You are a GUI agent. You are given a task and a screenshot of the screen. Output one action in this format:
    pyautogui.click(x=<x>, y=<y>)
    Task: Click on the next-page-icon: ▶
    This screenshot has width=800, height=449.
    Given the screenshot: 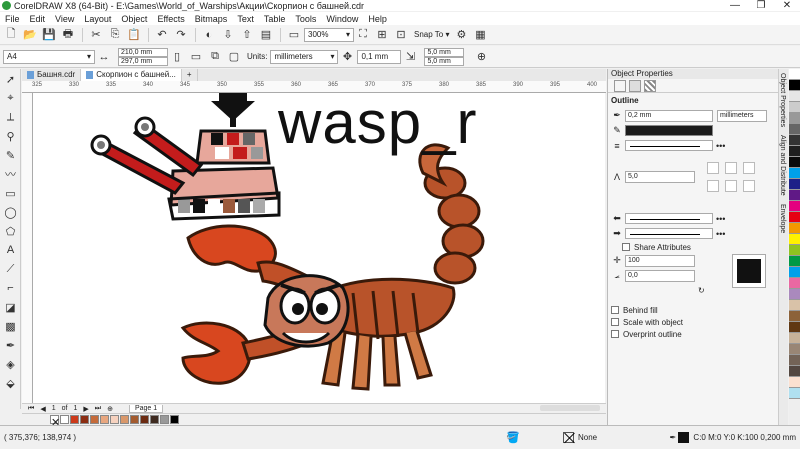 What is the action you would take?
    pyautogui.click(x=85, y=409)
    